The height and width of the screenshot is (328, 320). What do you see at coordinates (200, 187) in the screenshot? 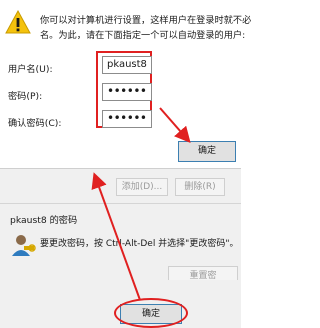
I see `delete-user-button: 删除(R)` at bounding box center [200, 187].